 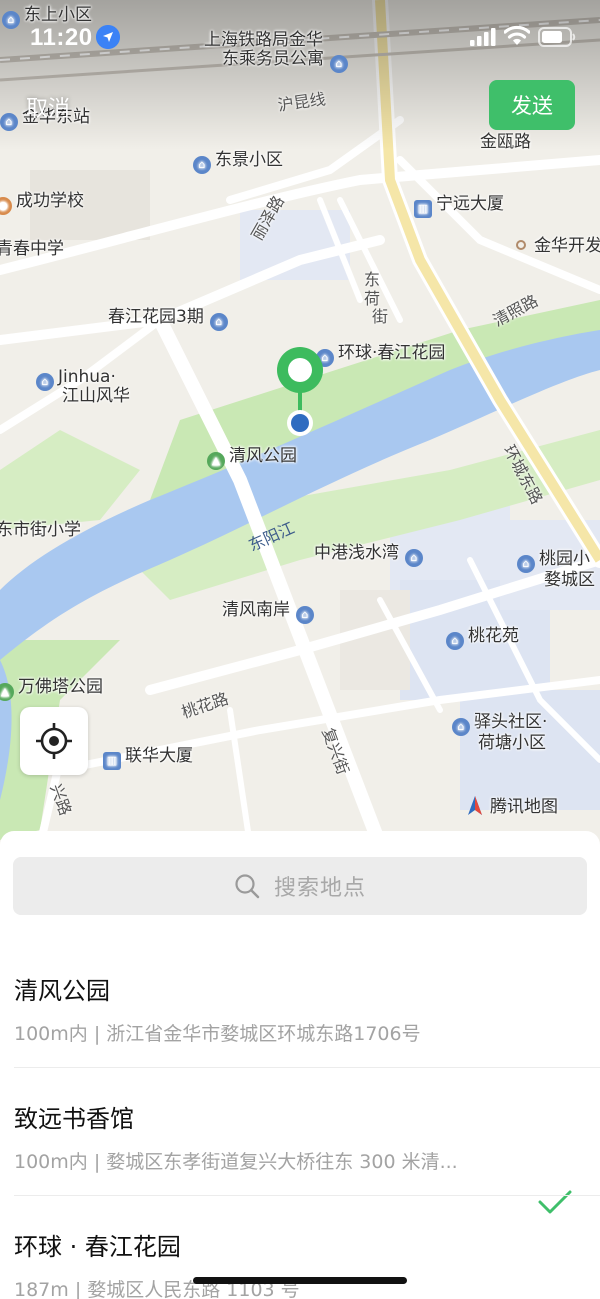 I want to click on send-button: 发送, so click(x=532, y=105).